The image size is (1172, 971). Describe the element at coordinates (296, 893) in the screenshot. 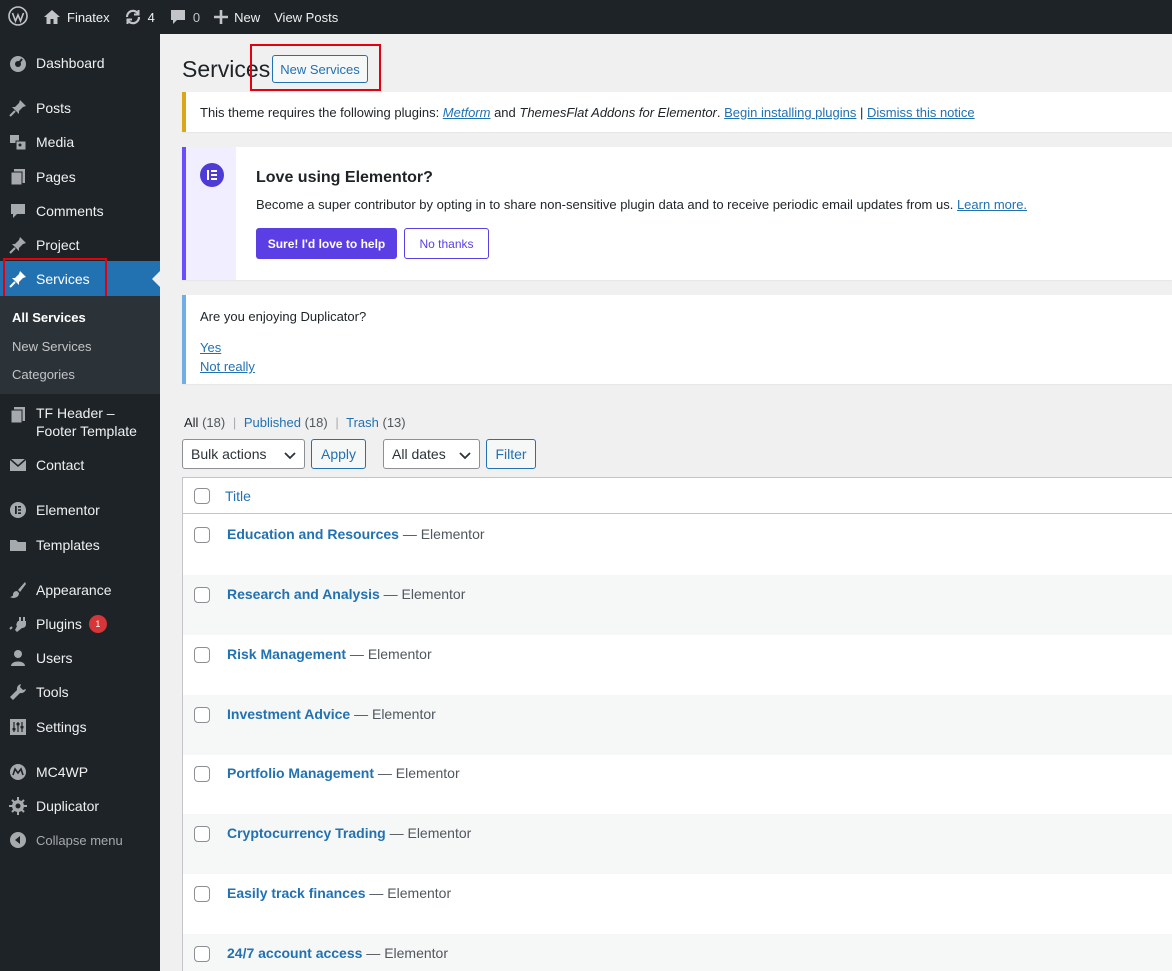

I see `row-title-link: Easily track finances` at that location.